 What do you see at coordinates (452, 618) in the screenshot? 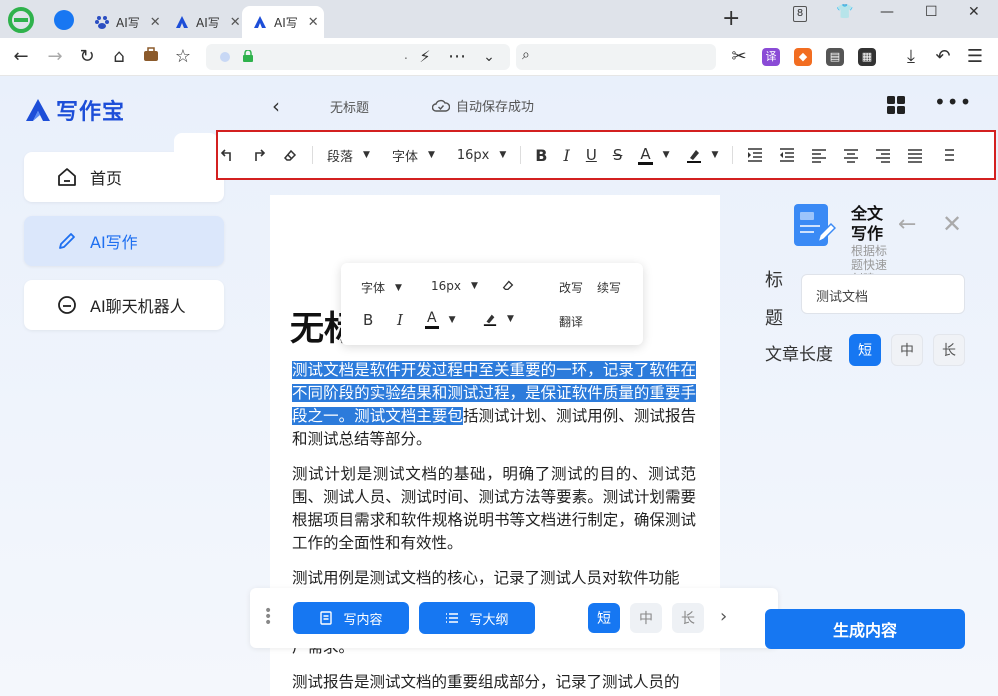
I see `list-icon` at bounding box center [452, 618].